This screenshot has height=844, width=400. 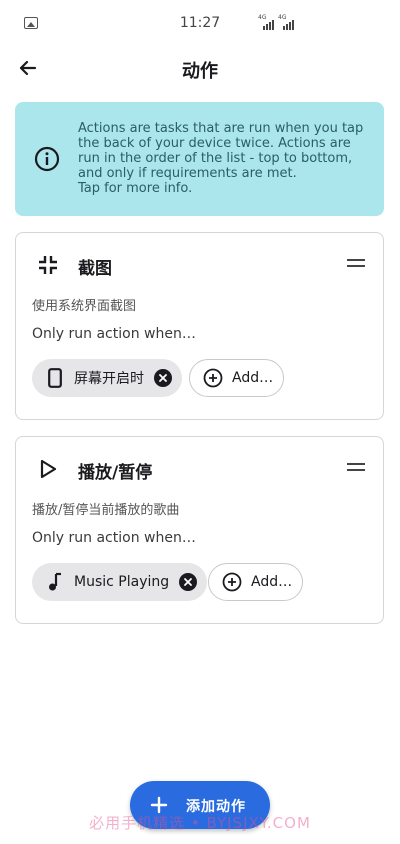 What do you see at coordinates (106, 510) in the screenshot?
I see `action-description: 播放/暂停当前播放的歌曲` at bounding box center [106, 510].